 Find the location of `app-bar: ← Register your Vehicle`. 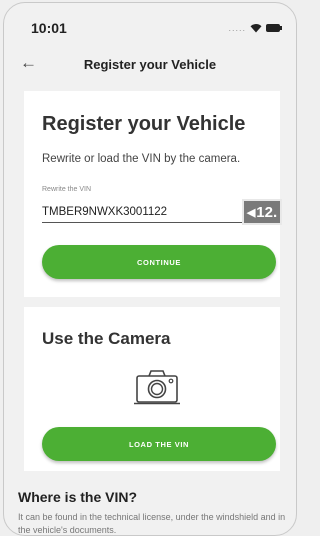

app-bar: ← Register your Vehicle is located at coordinates (150, 65).